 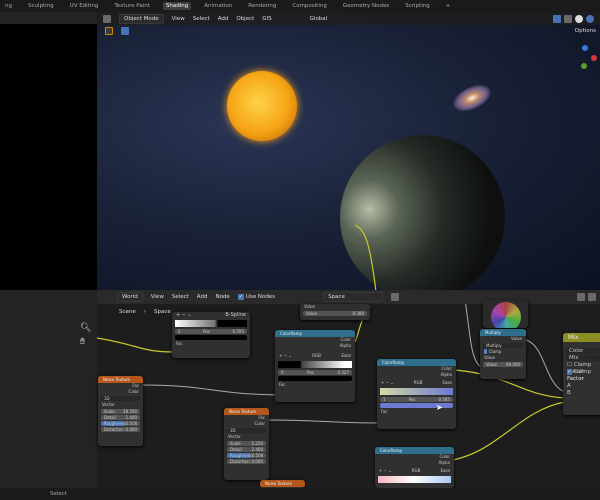 What do you see at coordinates (581, 379) in the screenshot?
I see `socket-factor: Factor` at bounding box center [581, 379].